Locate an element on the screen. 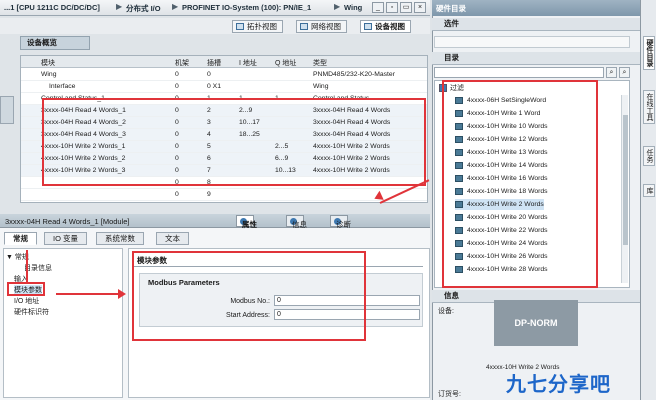 This screenshot has height=400, width=656. catalog-item-label: 4xxxx-10H Write 22 Words is located at coordinates (507, 230).